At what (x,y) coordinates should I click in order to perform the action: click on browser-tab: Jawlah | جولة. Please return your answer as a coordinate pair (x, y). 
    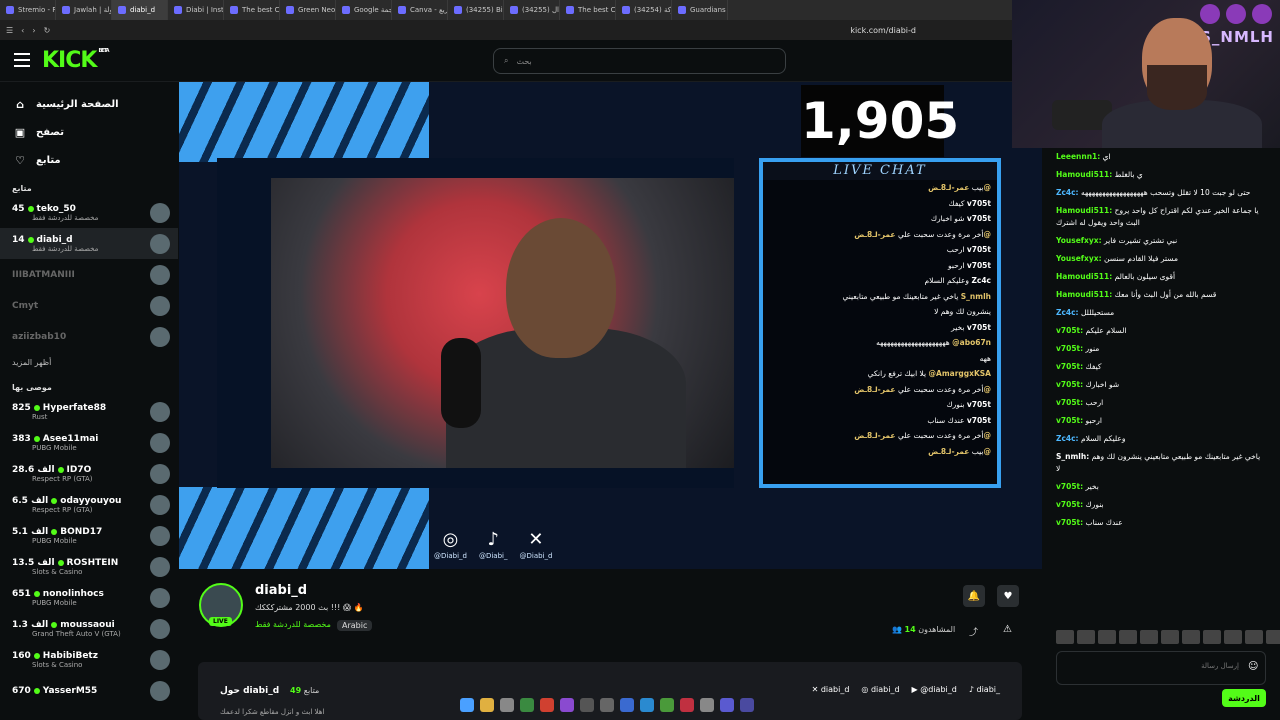
    Looking at the image, I should click on (84, 10).